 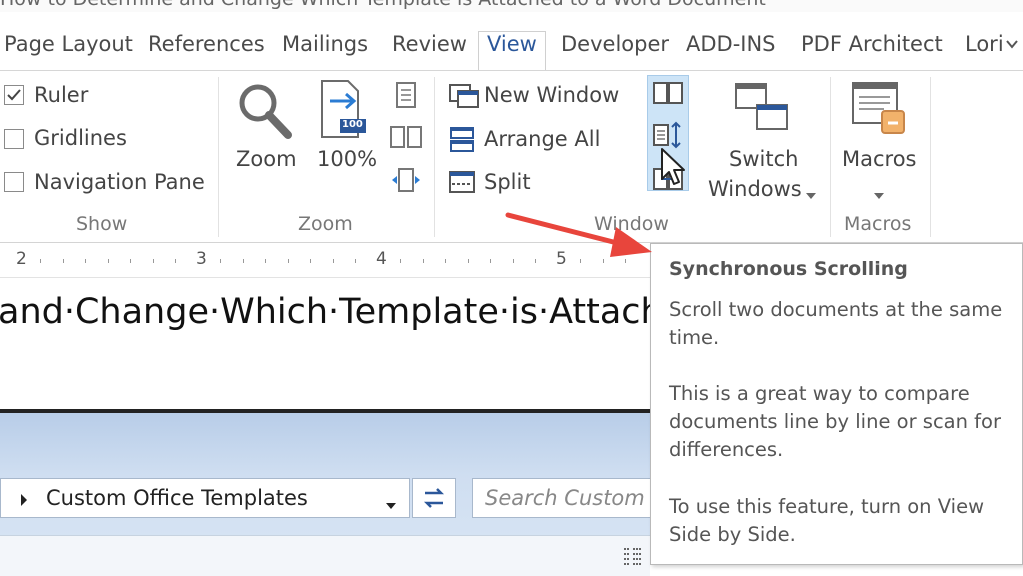 What do you see at coordinates (24, 501) in the screenshot?
I see `breadcrumb-arrow-icon` at bounding box center [24, 501].